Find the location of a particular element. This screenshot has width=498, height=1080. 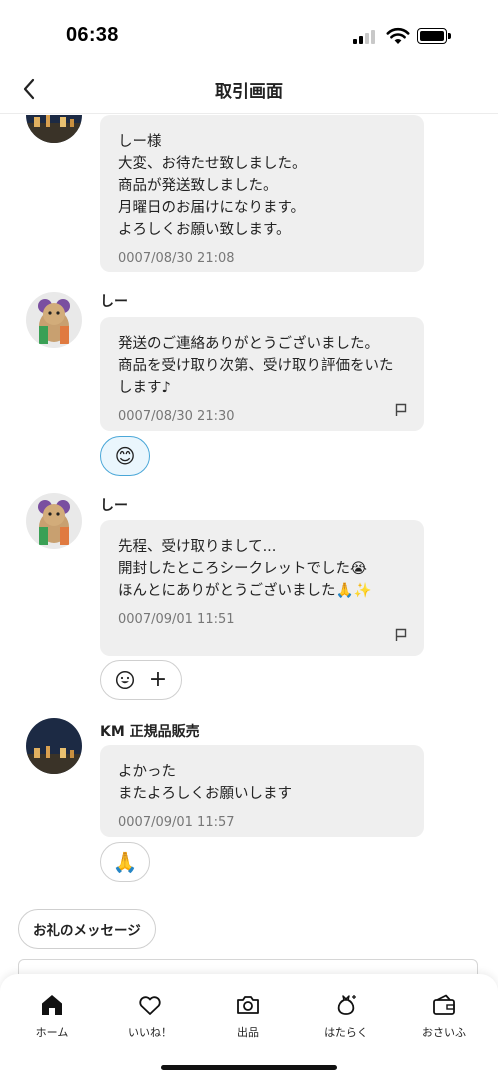

nav-sell: 出品 is located at coordinates (248, 1016).